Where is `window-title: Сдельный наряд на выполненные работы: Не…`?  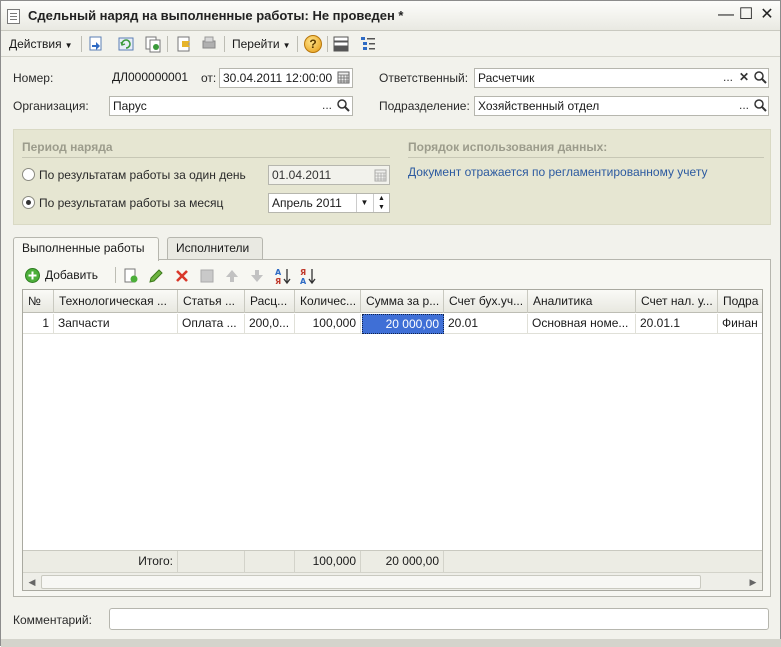 window-title: Сдельный наряд на выполненные работы: Не… is located at coordinates (216, 15).